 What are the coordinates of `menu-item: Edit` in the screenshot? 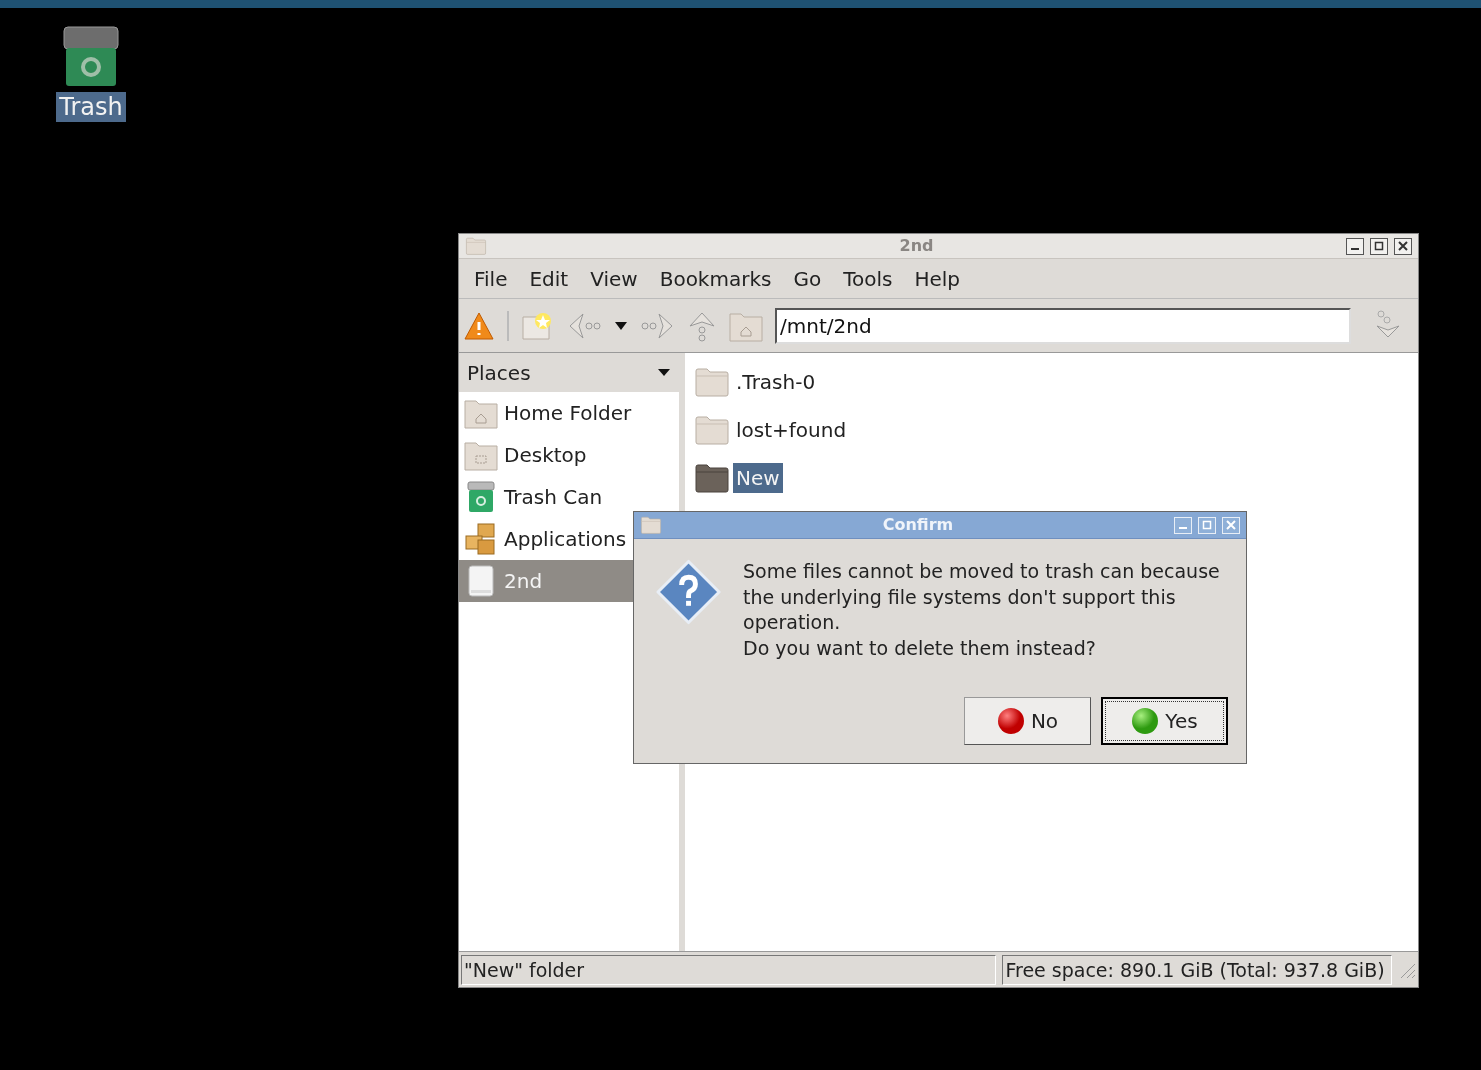 It's located at (549, 278).